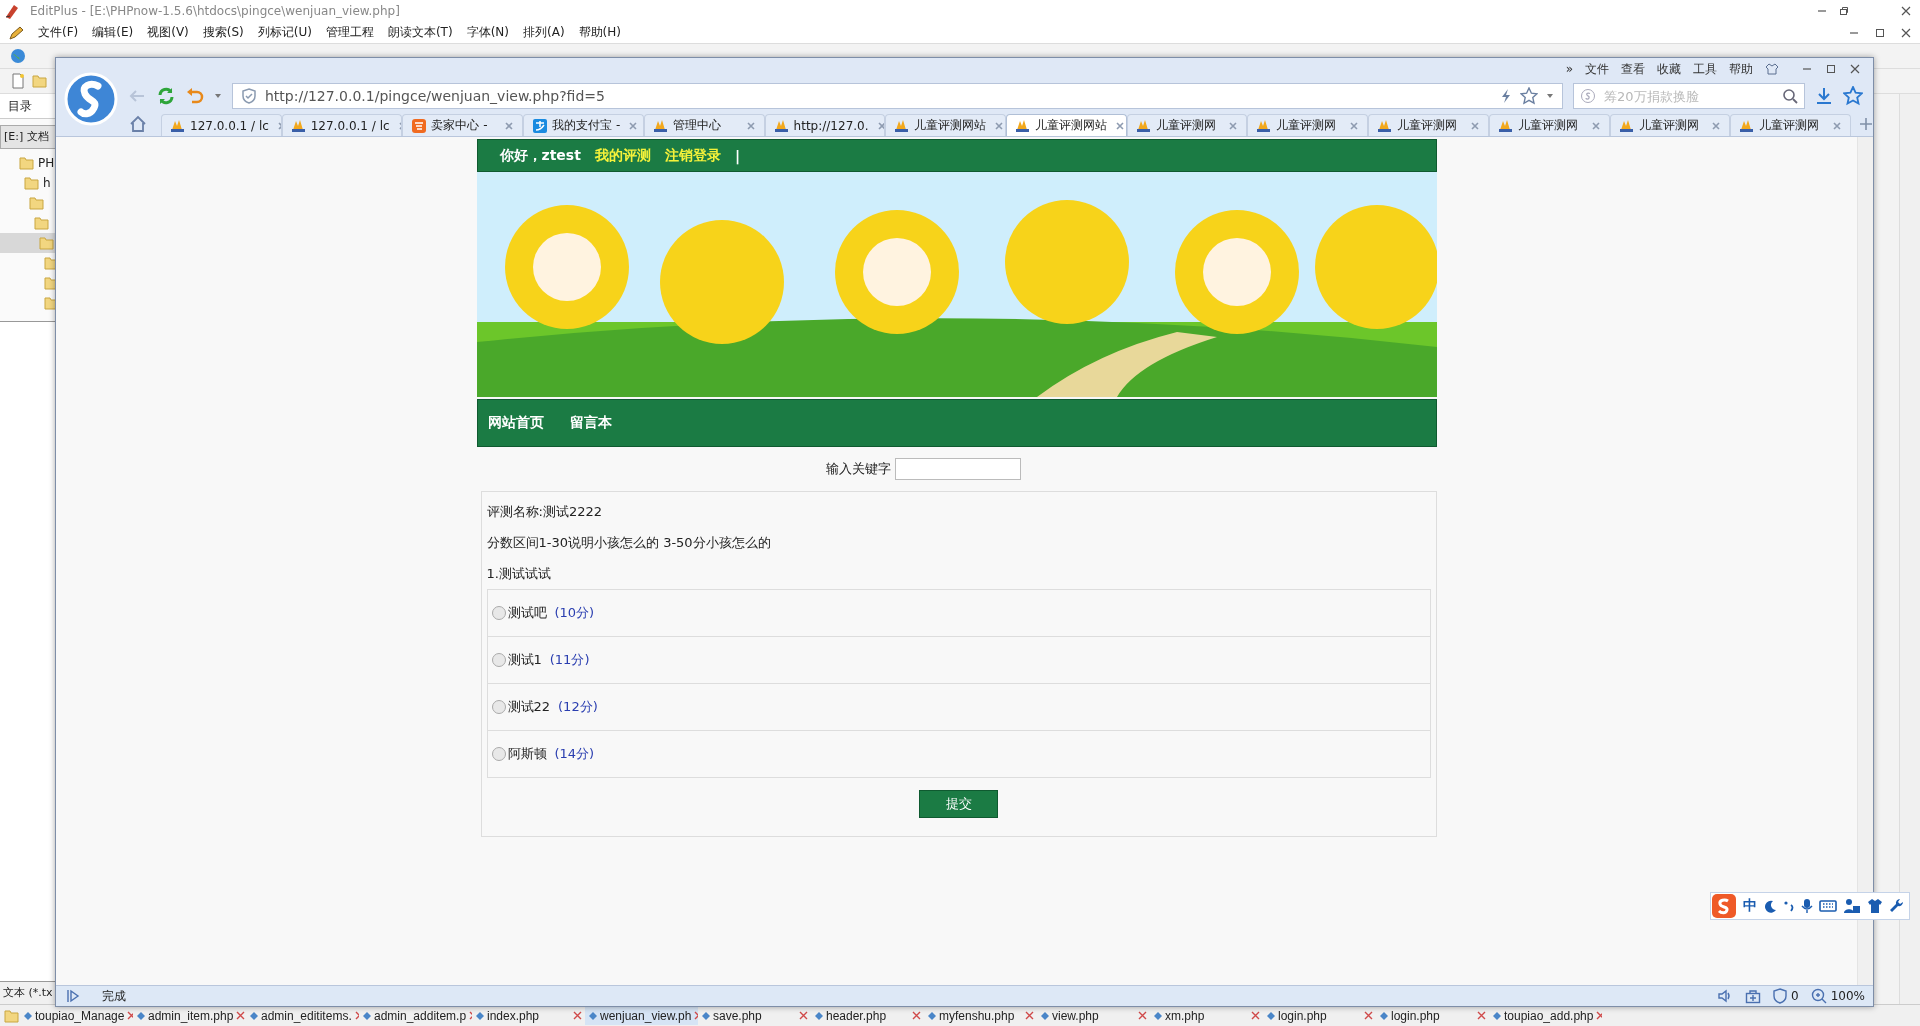 Image resolution: width=1920 pixels, height=1026 pixels. Describe the element at coordinates (1853, 96) in the screenshot. I see `favorites-icon` at that location.